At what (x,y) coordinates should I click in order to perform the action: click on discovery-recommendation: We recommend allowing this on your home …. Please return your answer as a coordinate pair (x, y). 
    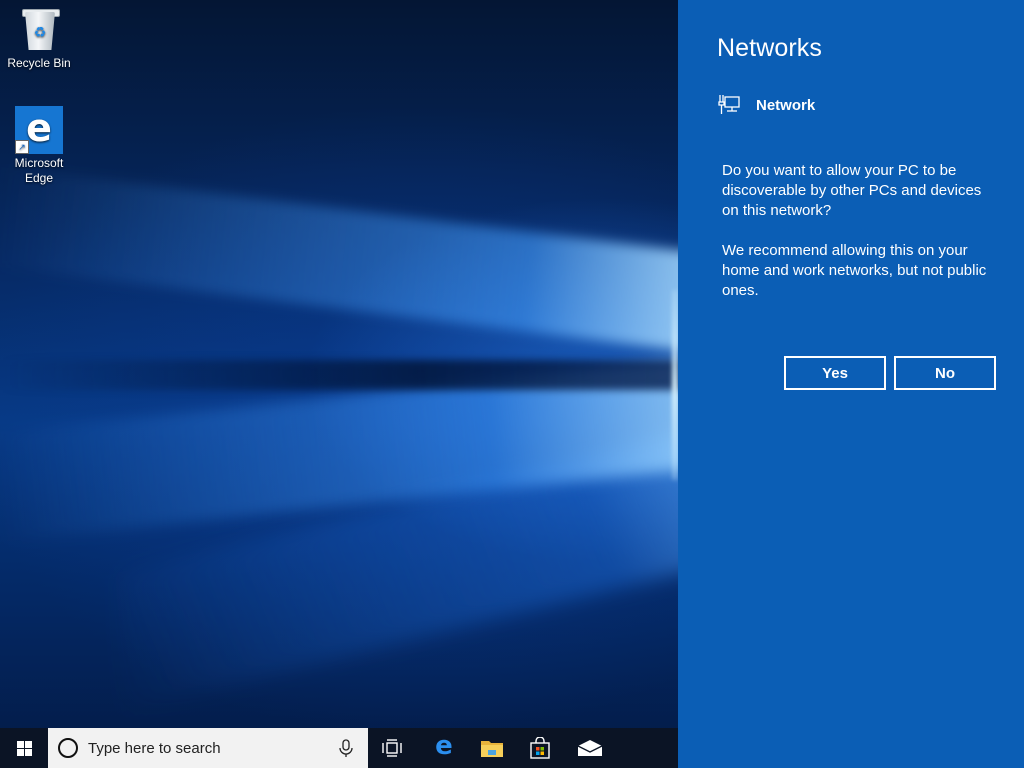
    Looking at the image, I should click on (854, 270).